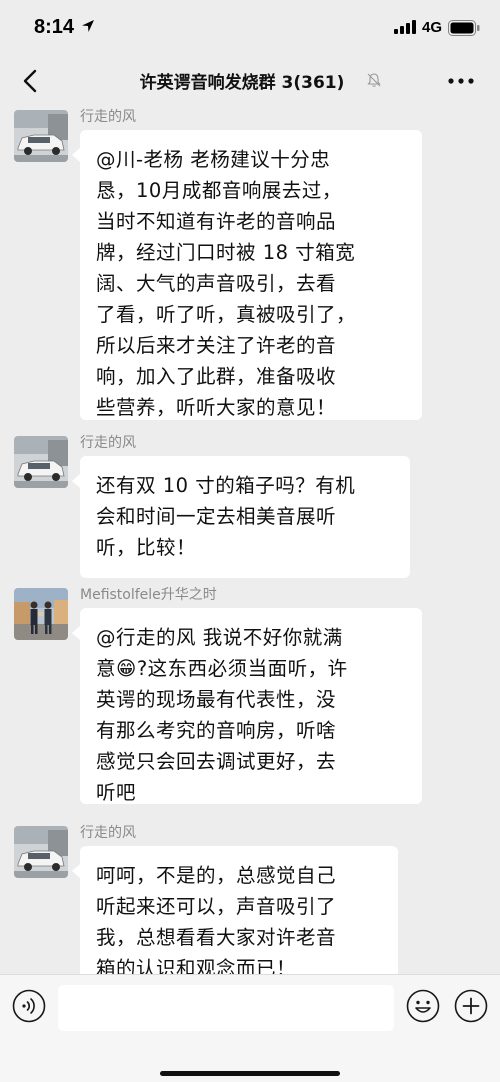 The image size is (500, 1082). Describe the element at coordinates (226, 314) in the screenshot. I see `message-line: 了看，听了听，真被吸引了，` at that location.